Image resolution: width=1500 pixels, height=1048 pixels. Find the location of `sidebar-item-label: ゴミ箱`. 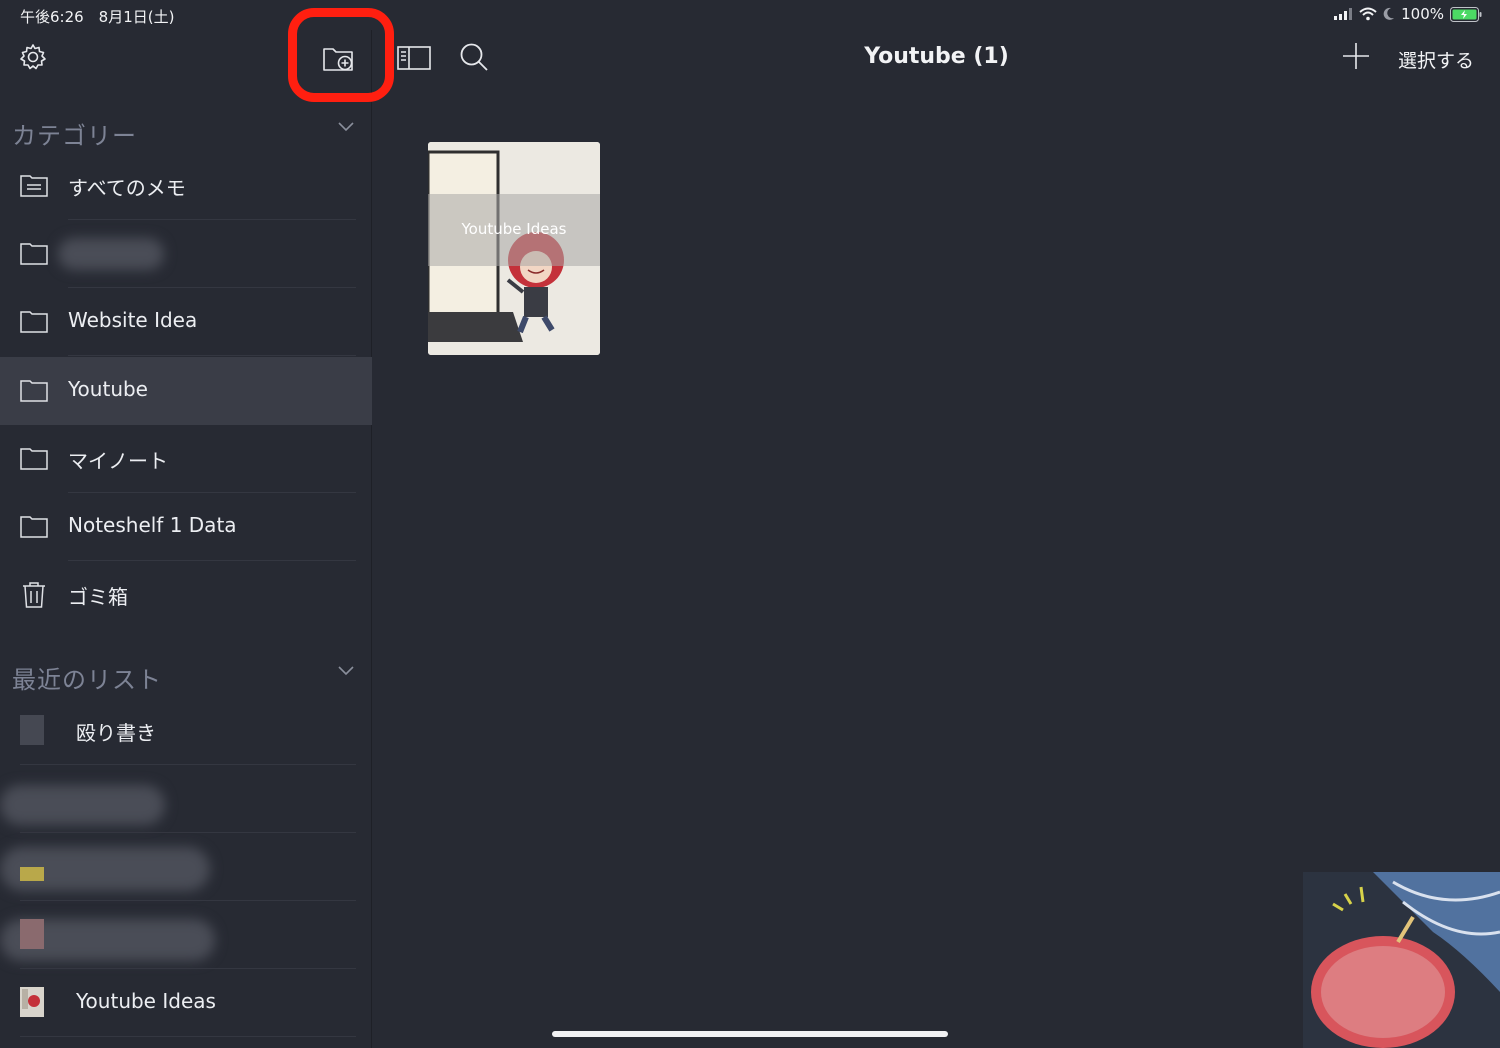

sidebar-item-label: ゴミ箱 is located at coordinates (98, 597).